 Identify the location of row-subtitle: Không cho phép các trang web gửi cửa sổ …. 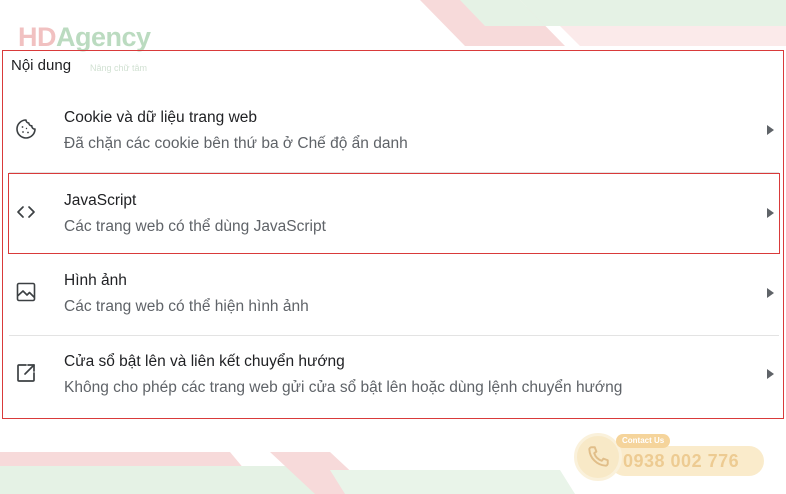
(343, 387).